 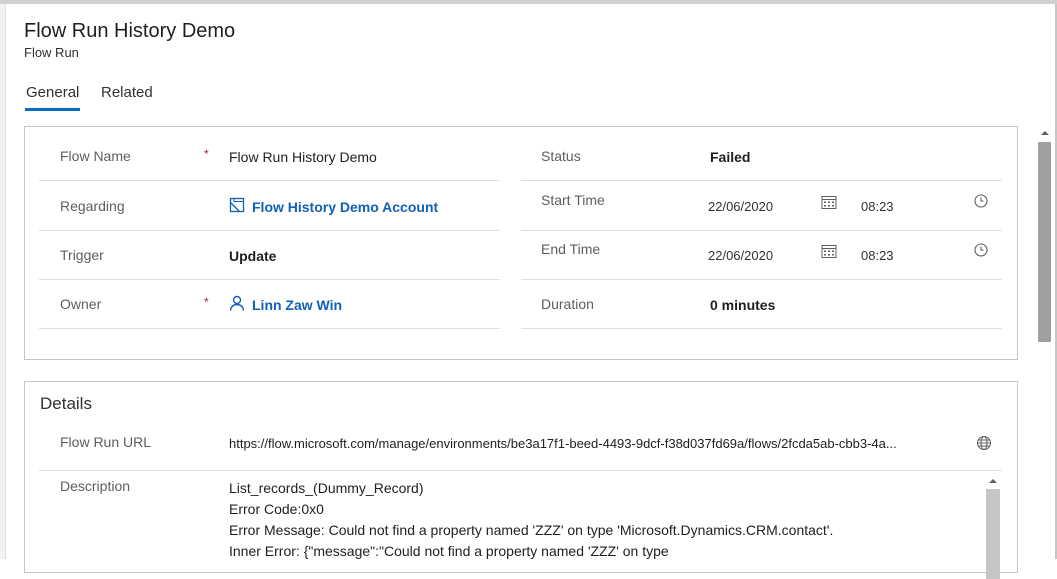 I want to click on duration-value: 0 minutes, so click(x=743, y=305).